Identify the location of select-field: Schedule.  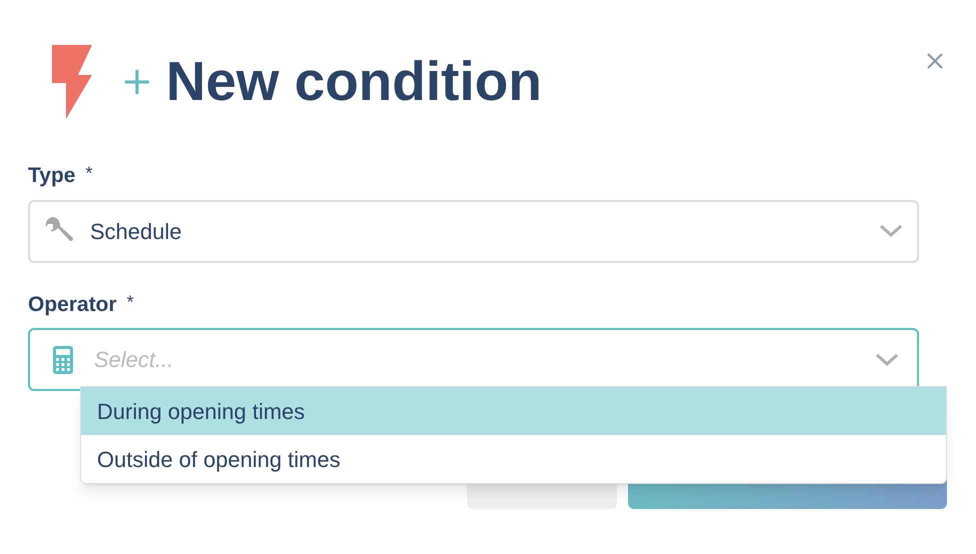
(473, 231).